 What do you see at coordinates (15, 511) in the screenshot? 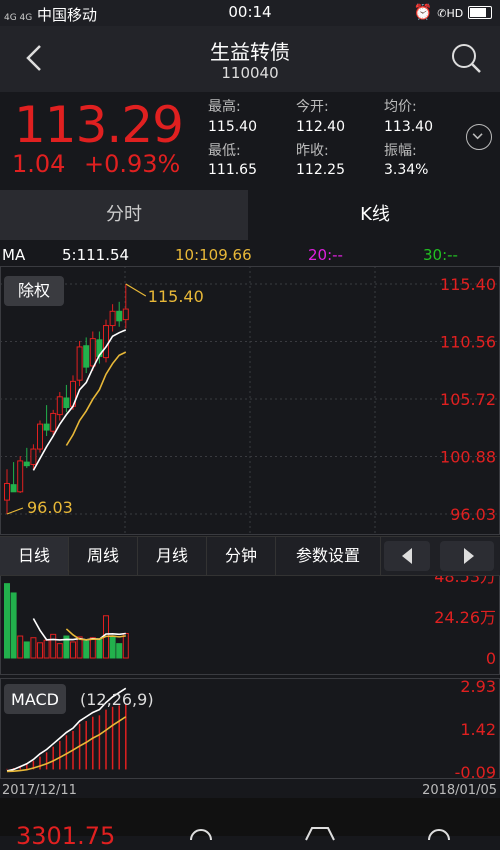
I see `low-marker-line` at bounding box center [15, 511].